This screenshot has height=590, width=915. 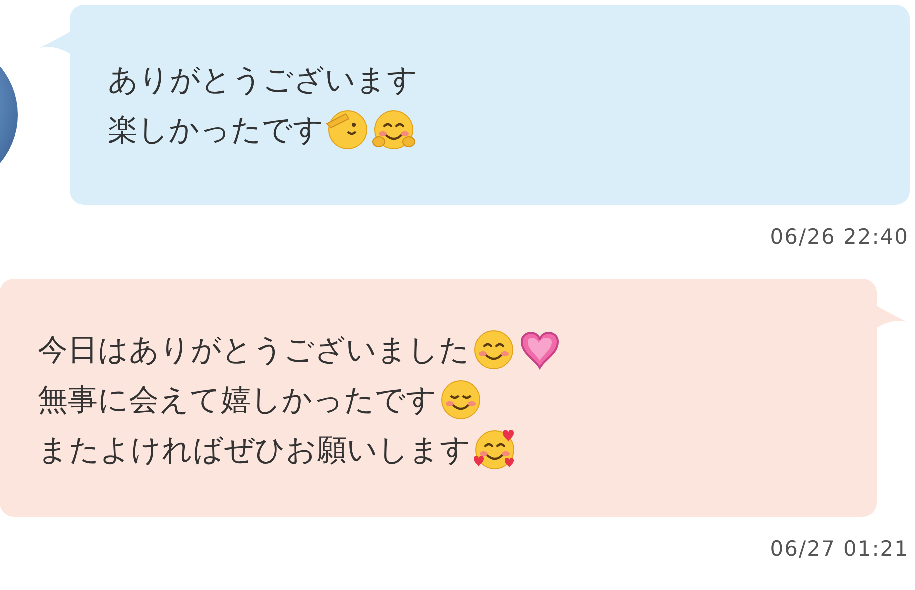 What do you see at coordinates (237, 401) in the screenshot?
I see `message-text: 無事に会えて嬉しかったです` at bounding box center [237, 401].